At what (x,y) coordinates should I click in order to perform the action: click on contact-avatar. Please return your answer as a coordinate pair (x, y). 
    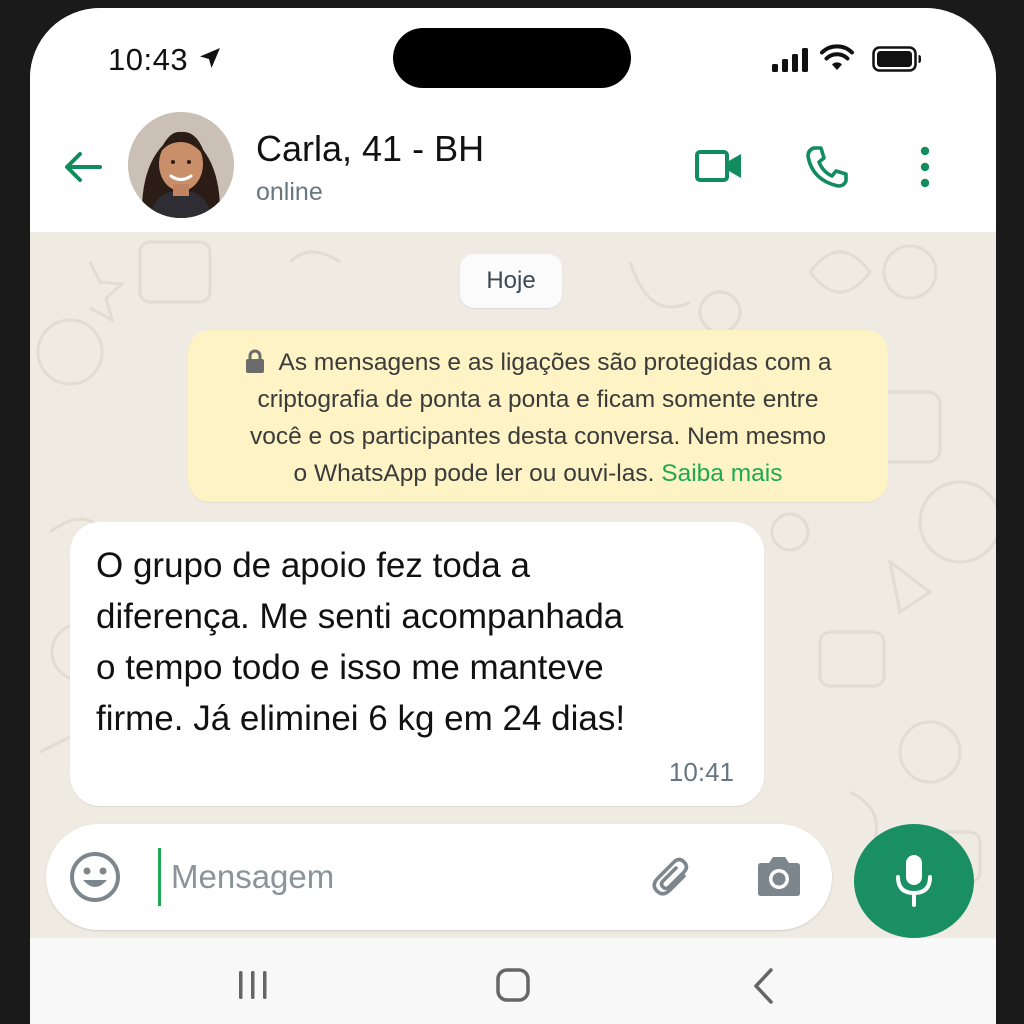
    Looking at the image, I should click on (181, 165).